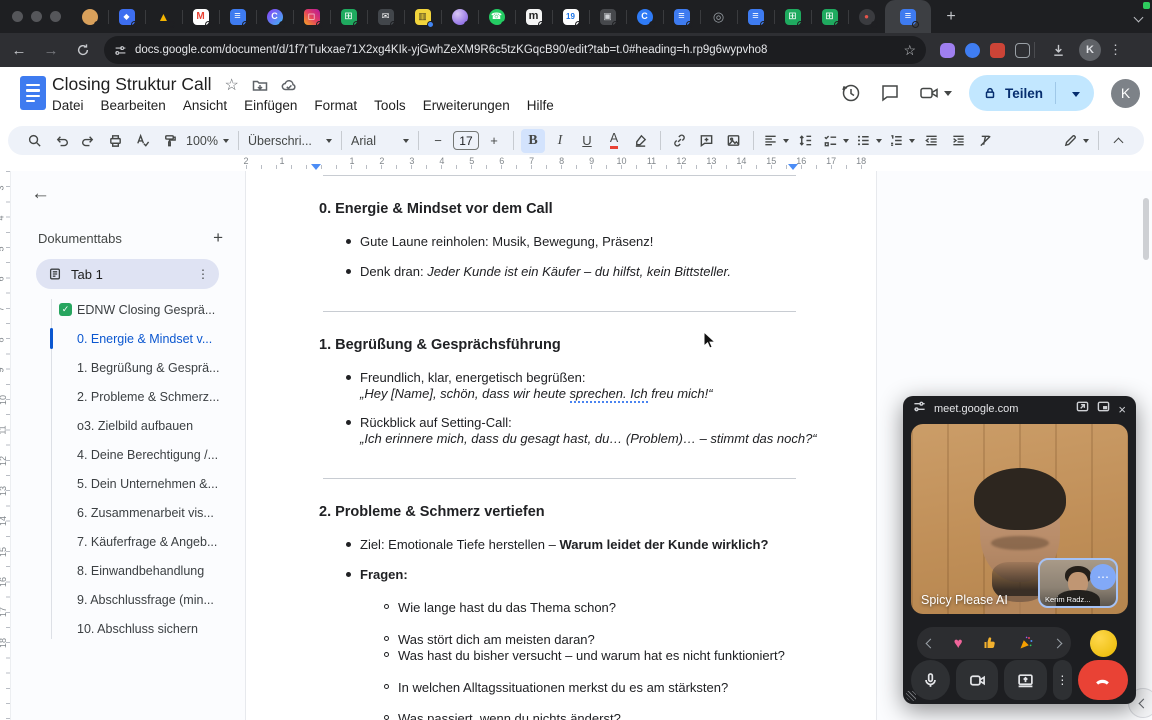  What do you see at coordinates (570, 16) in the screenshot?
I see `browser-tab: 19` at bounding box center [570, 16].